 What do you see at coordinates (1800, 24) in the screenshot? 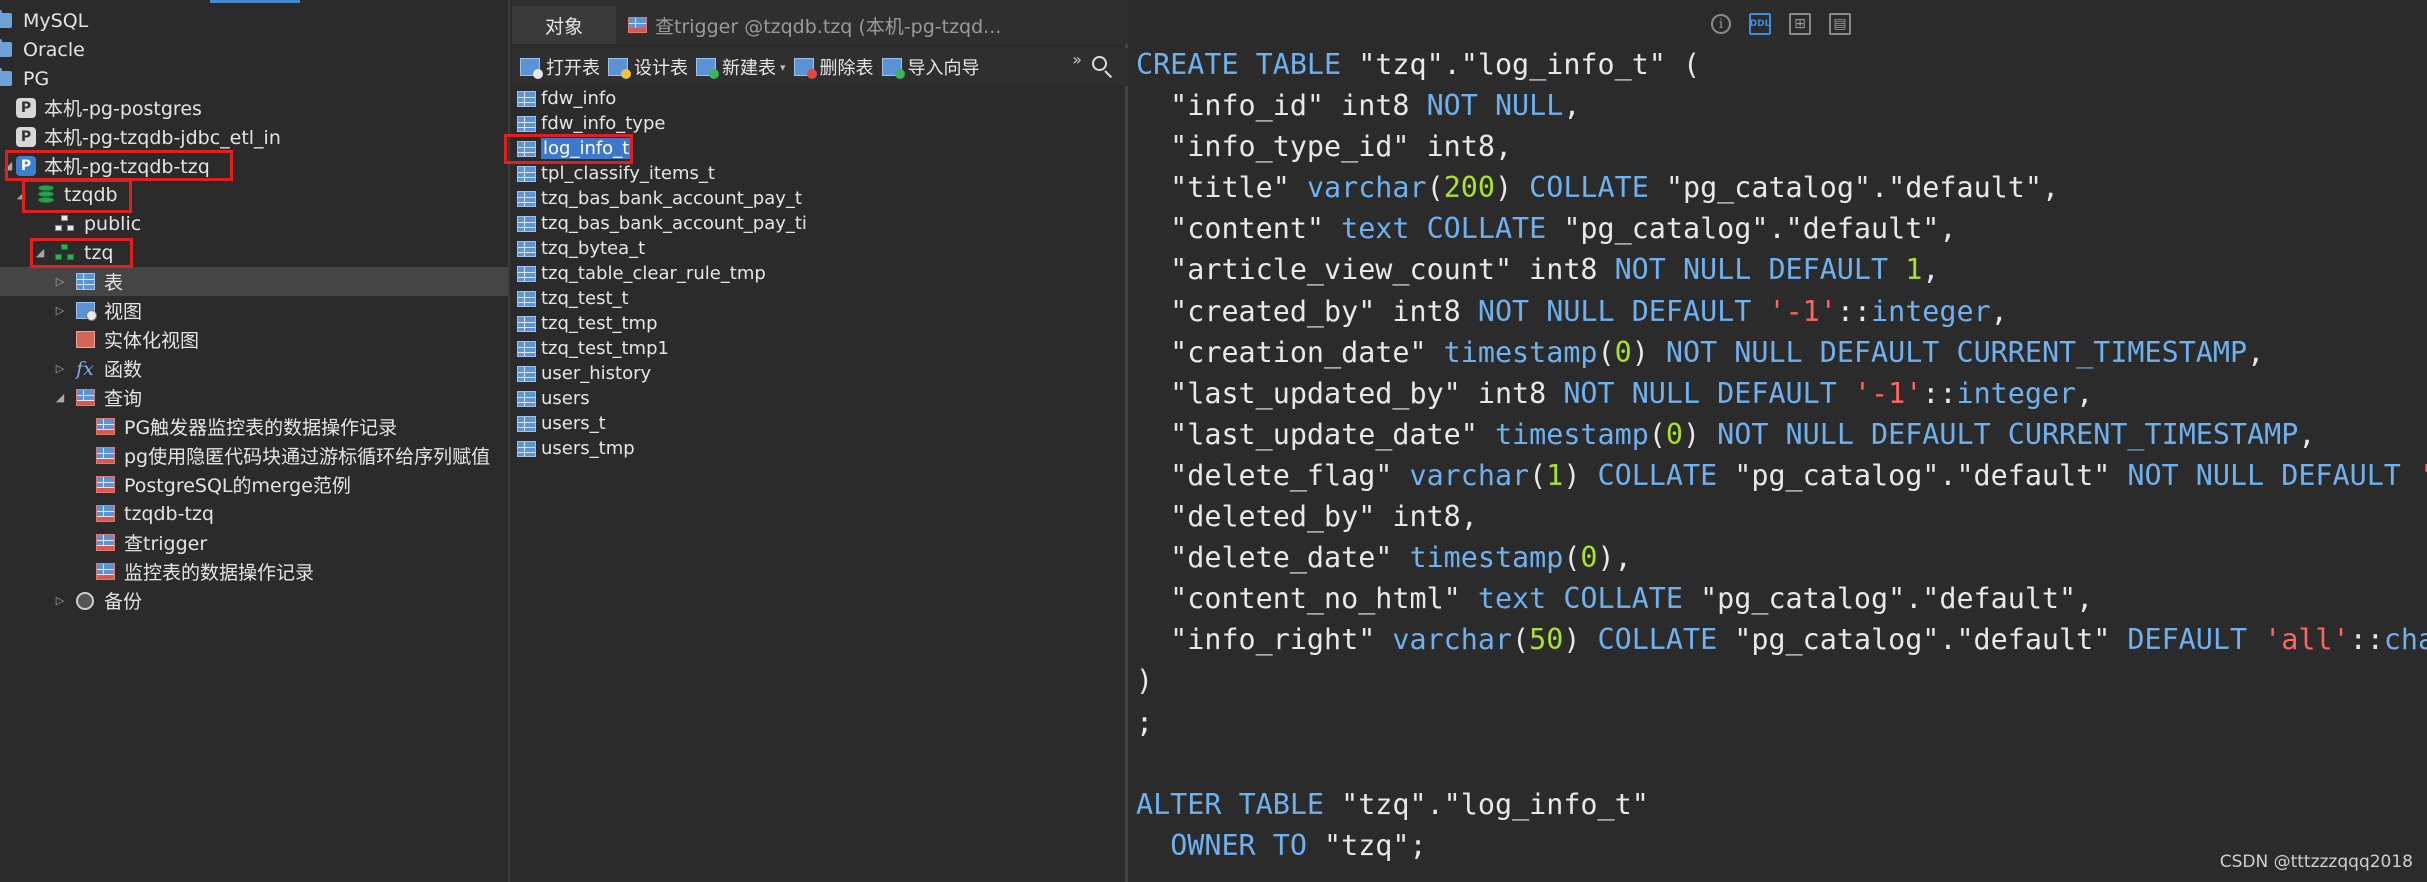
I see `er-diagram-icon: ⊞` at bounding box center [1800, 24].